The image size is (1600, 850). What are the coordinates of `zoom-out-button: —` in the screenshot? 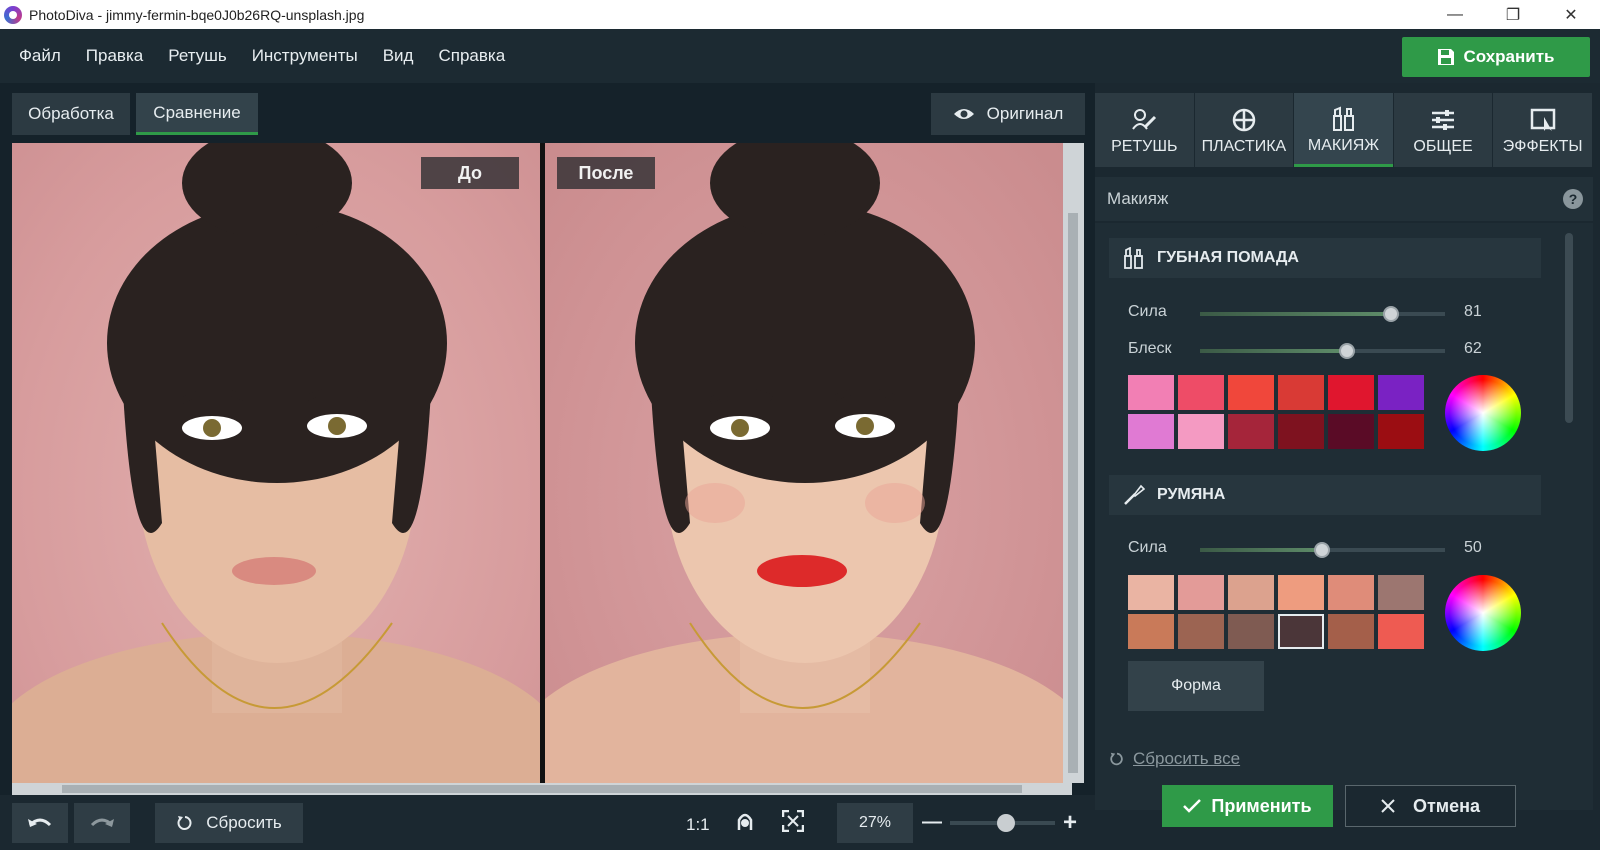 It's located at (932, 822).